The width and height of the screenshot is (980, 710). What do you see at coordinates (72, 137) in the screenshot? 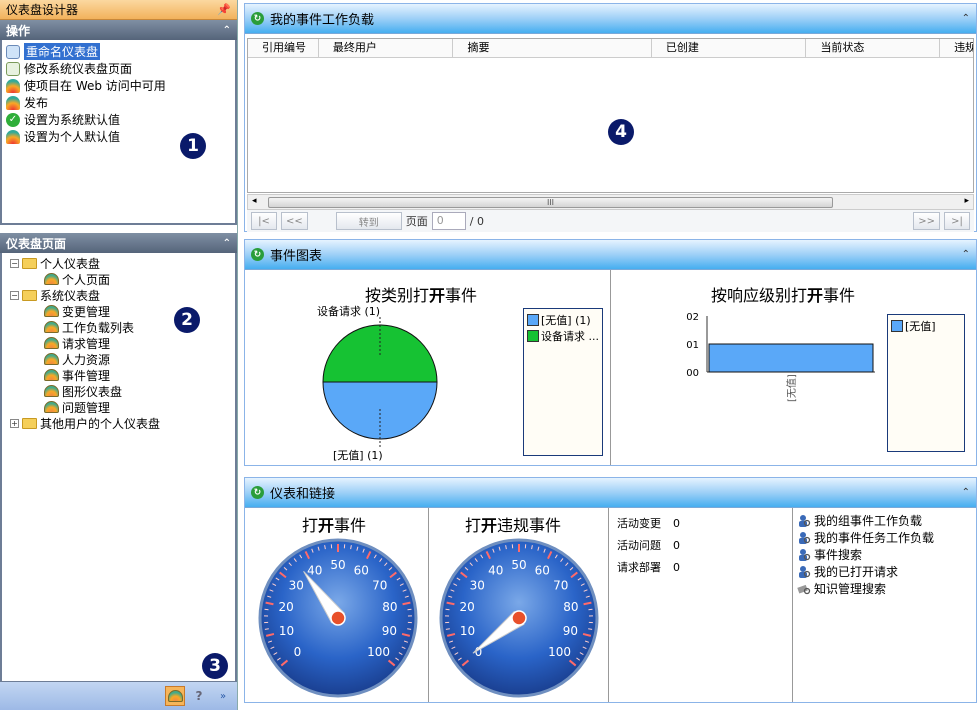
I see `op-label: 设置为个人默认值` at bounding box center [72, 137].